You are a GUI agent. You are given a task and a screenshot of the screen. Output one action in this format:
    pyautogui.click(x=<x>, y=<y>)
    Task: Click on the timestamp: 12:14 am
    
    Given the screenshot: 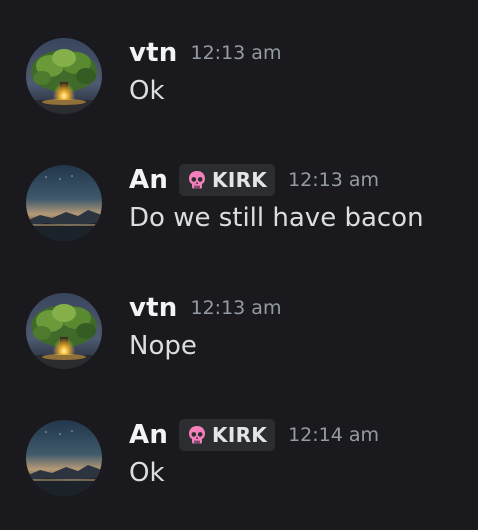 What is the action you would take?
    pyautogui.click(x=333, y=435)
    